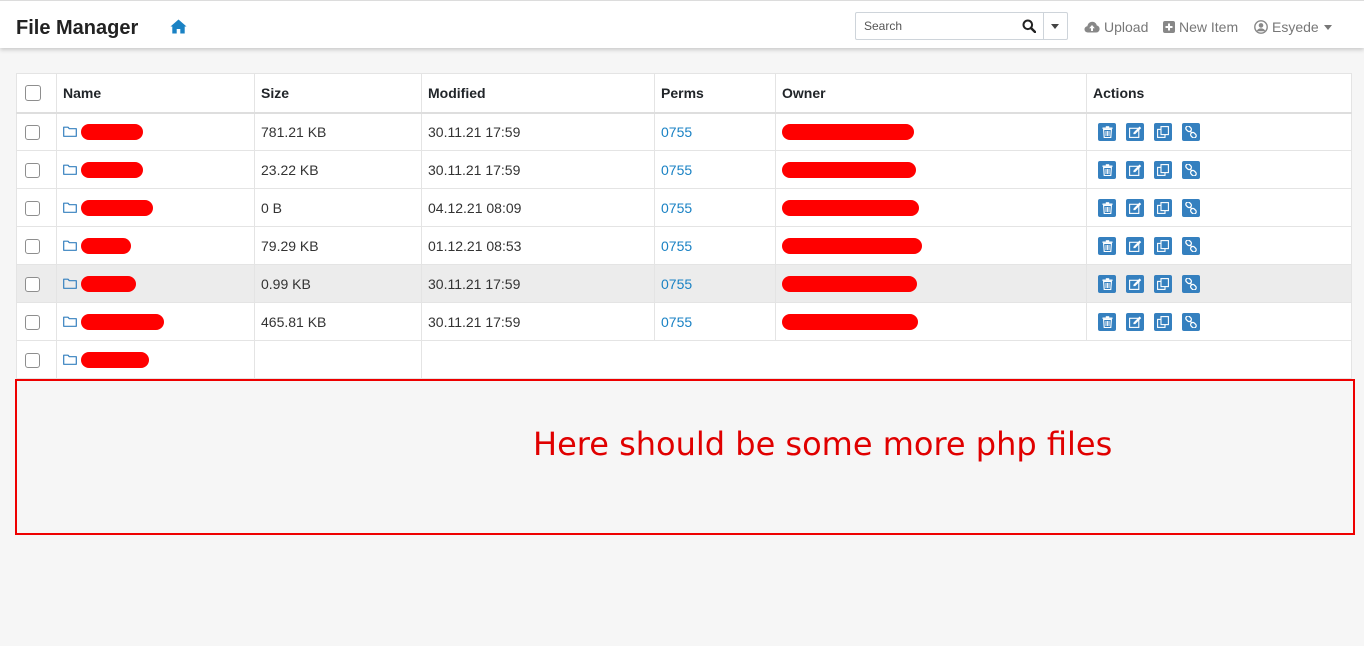  I want to click on table-header-row: Name Size Modified Perms Owner Actions, so click(684, 93).